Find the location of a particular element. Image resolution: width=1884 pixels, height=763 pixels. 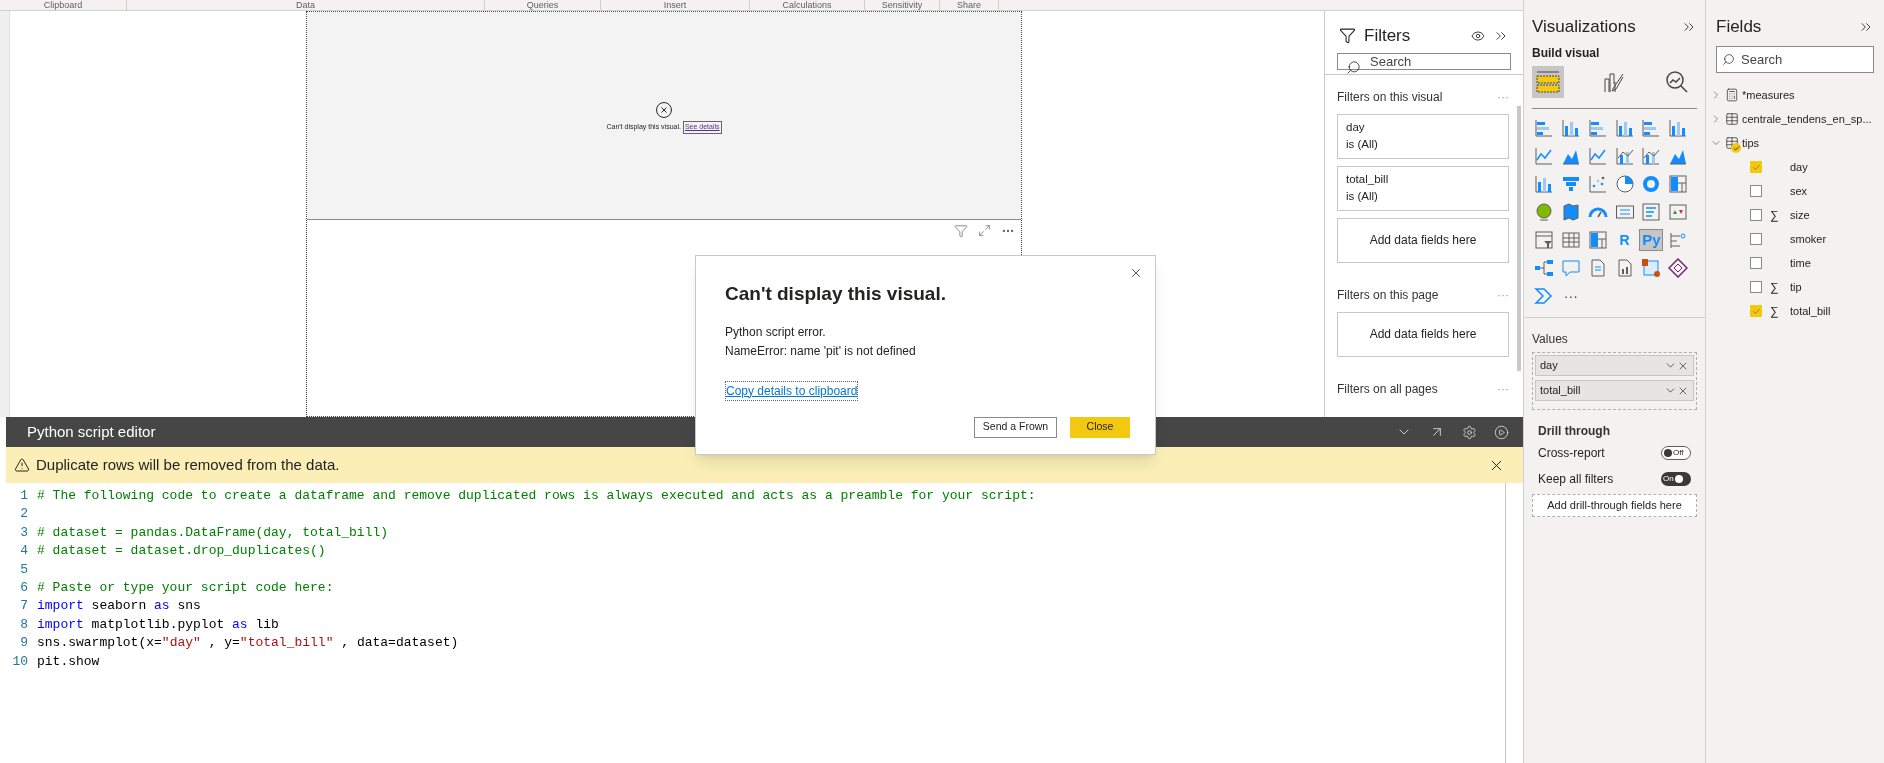

scatter-chart-icon is located at coordinates (1597, 184).